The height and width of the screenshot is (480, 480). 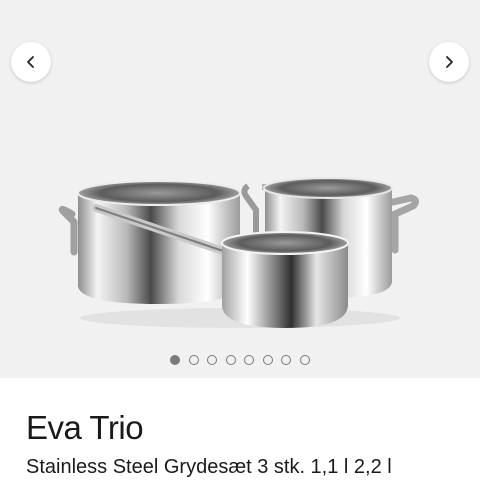 I want to click on product-title: Eva Trio, so click(x=85, y=427).